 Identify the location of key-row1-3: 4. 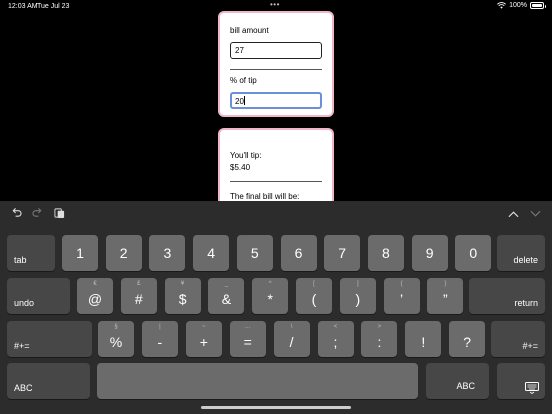
(211, 253).